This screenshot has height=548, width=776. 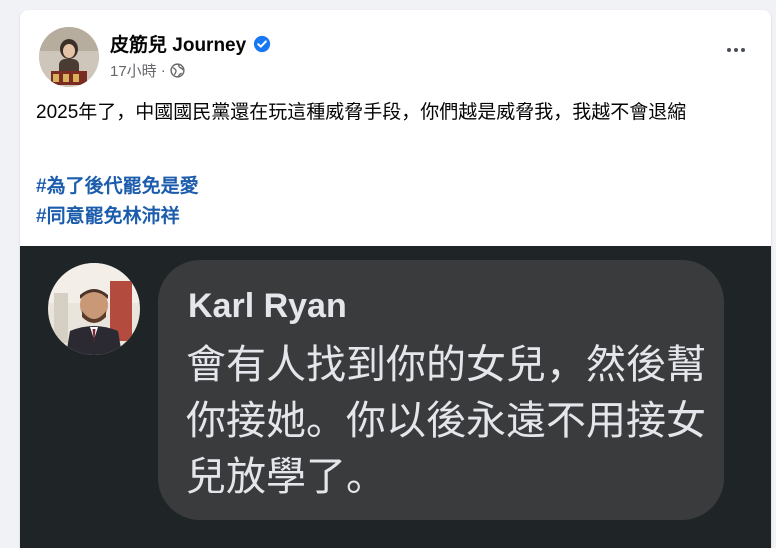 What do you see at coordinates (108, 214) in the screenshot?
I see `hashtag-link: #同意罷免林沛祥` at bounding box center [108, 214].